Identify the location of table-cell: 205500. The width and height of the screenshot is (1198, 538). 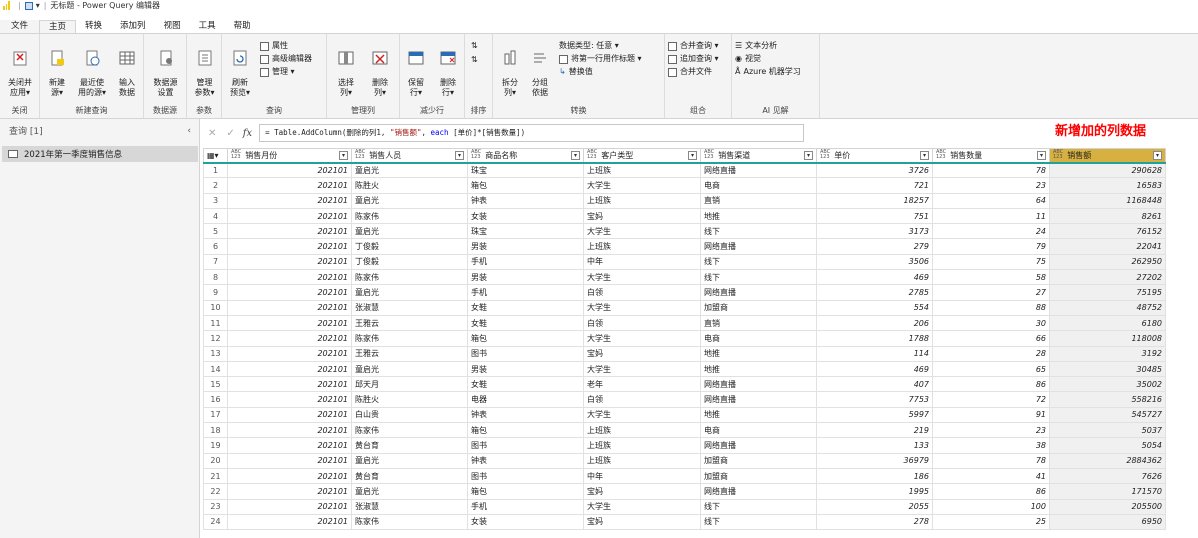
(1107, 506).